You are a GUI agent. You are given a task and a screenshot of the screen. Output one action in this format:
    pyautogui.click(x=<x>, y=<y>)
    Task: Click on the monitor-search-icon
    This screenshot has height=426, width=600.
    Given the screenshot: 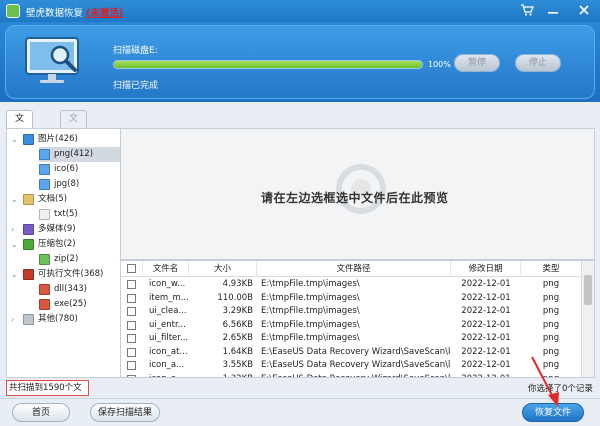 What is the action you would take?
    pyautogui.click(x=54, y=60)
    